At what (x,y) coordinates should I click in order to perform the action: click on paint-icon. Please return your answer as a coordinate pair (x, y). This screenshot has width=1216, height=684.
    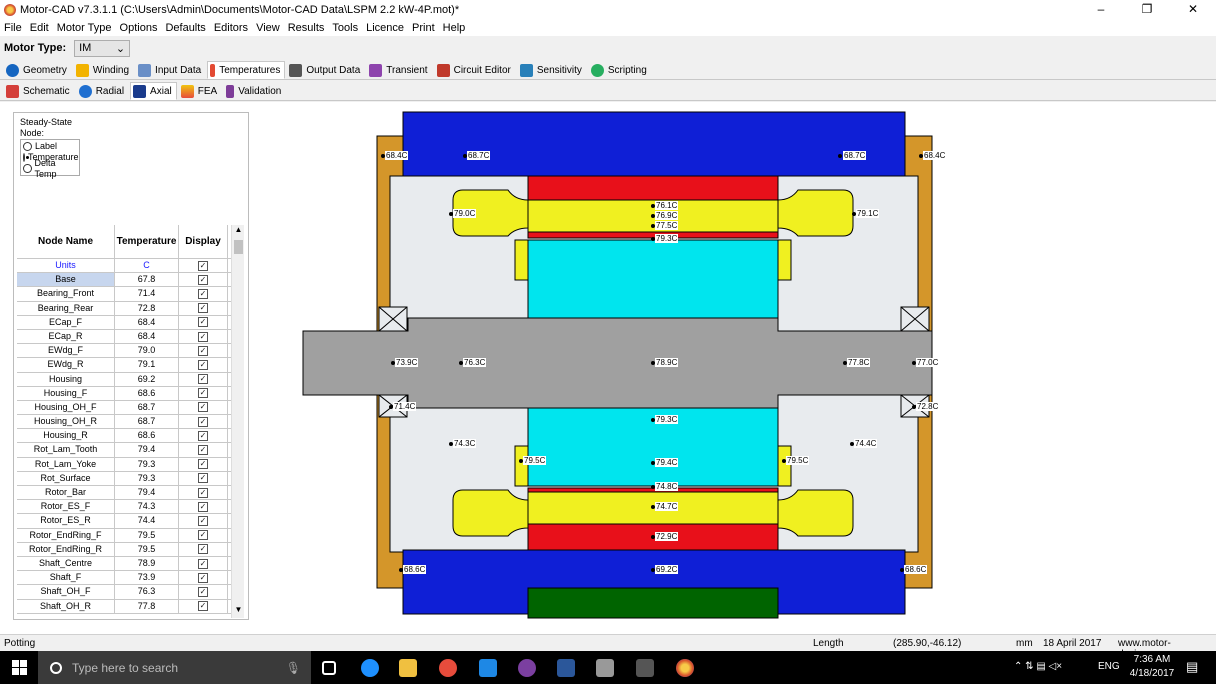
    Looking at the image, I should click on (605, 668).